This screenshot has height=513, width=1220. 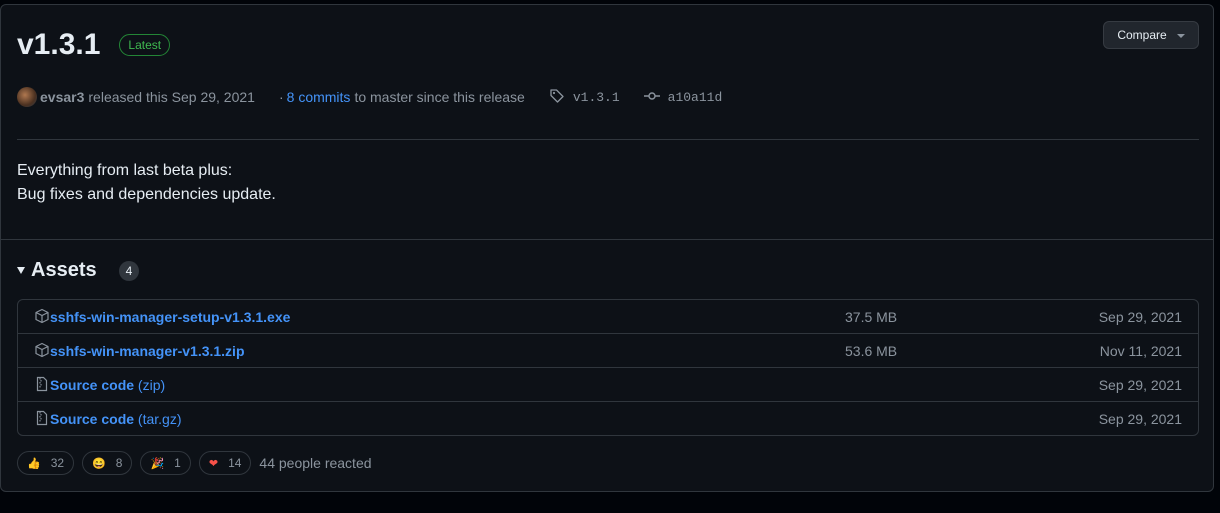 What do you see at coordinates (107, 463) in the screenshot?
I see `reaction-laugh: 😄 8` at bounding box center [107, 463].